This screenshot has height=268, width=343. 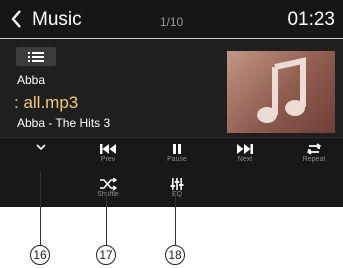 What do you see at coordinates (40, 255) in the screenshot?
I see `callout-16: 16` at bounding box center [40, 255].